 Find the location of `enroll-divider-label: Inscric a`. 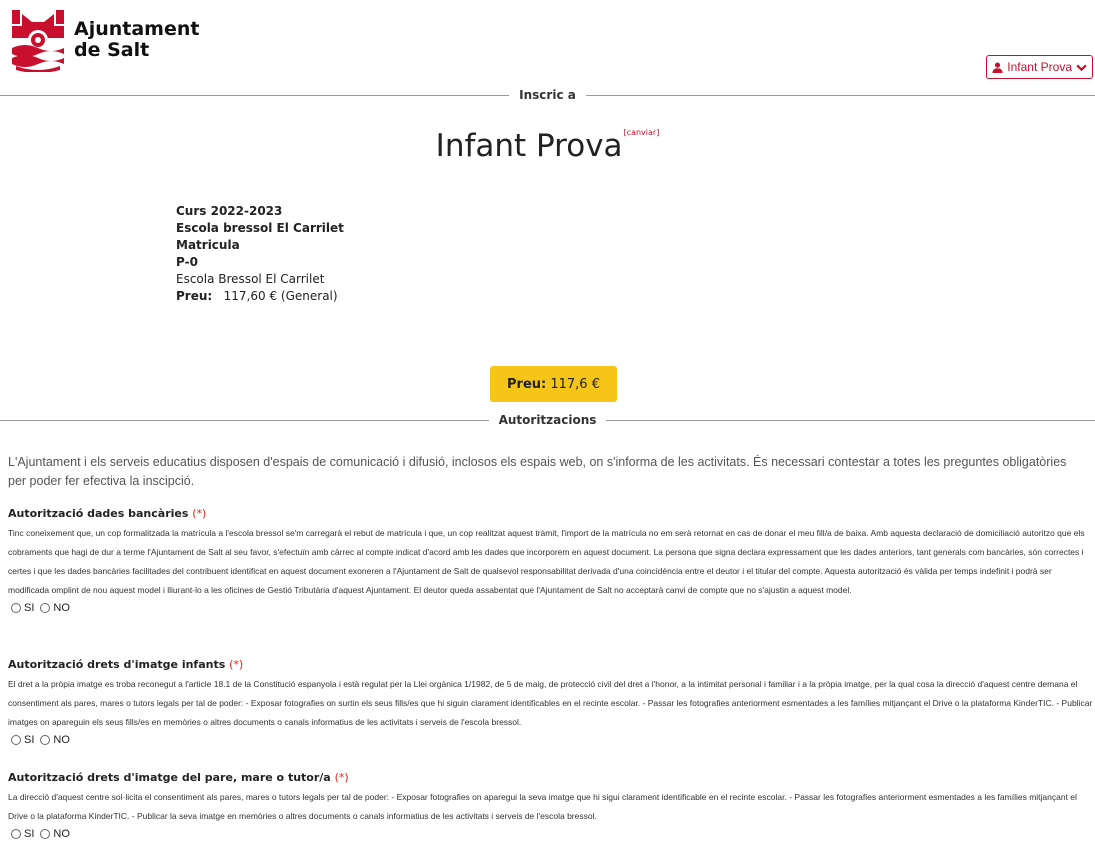

enroll-divider-label: Inscric a is located at coordinates (547, 95).